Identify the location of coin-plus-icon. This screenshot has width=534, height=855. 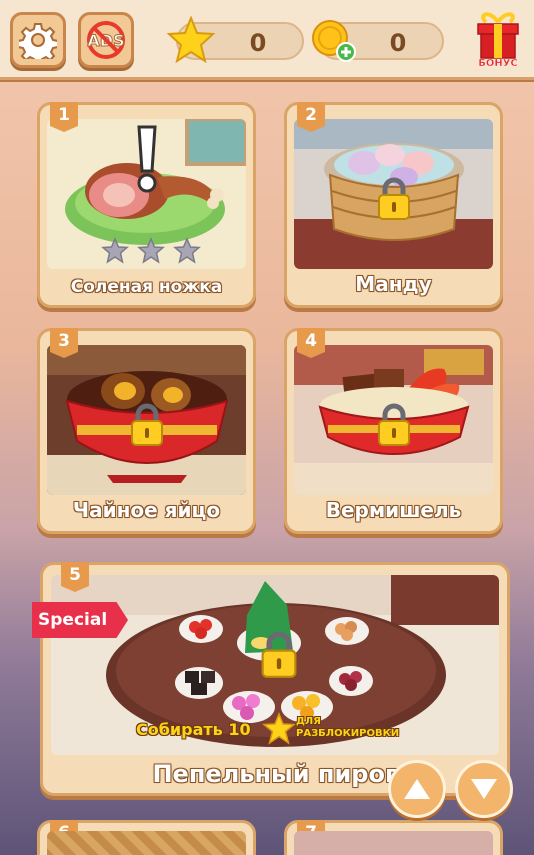
(334, 41).